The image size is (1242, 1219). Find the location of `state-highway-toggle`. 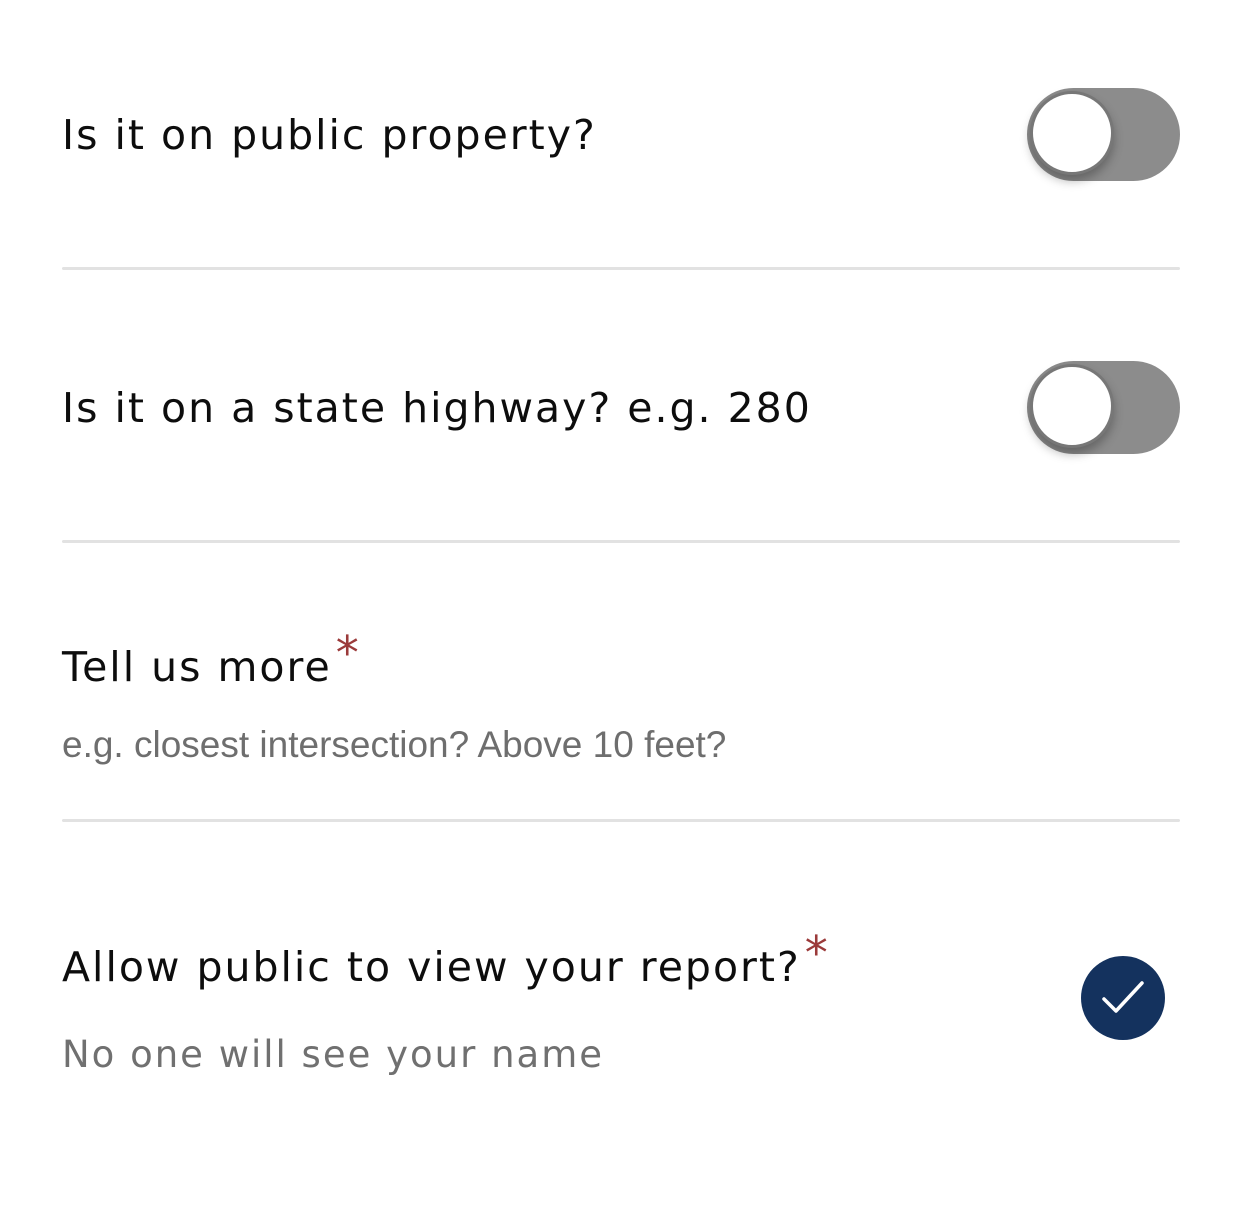

state-highway-toggle is located at coordinates (1103, 407).